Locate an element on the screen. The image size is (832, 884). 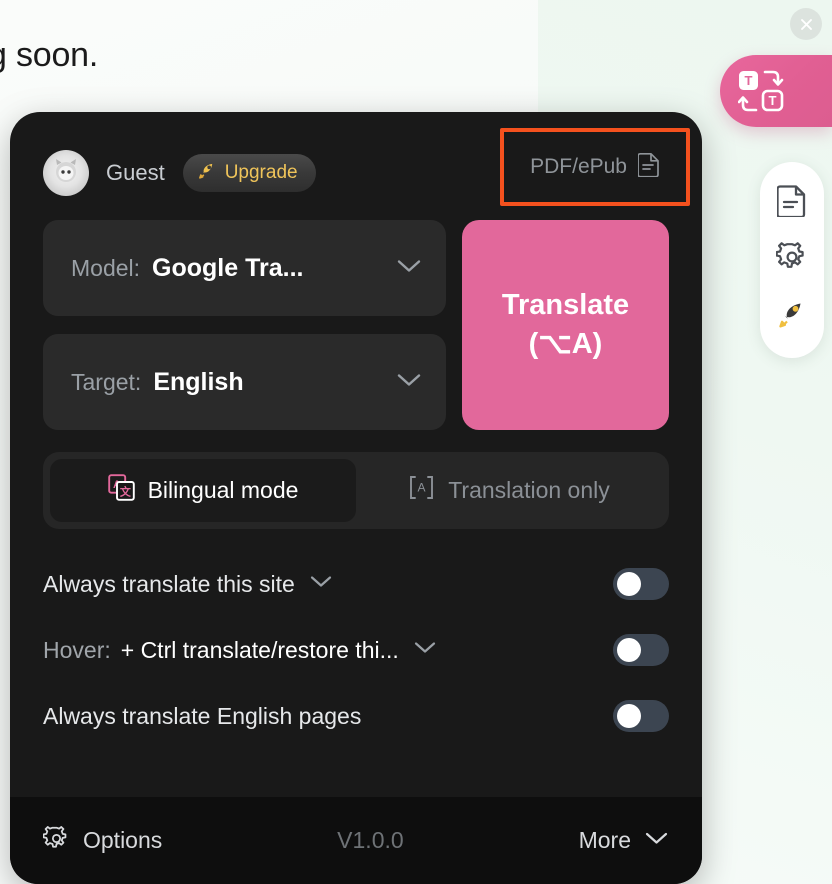
tab-translation-only: A Translation only is located at coordinates (509, 490).